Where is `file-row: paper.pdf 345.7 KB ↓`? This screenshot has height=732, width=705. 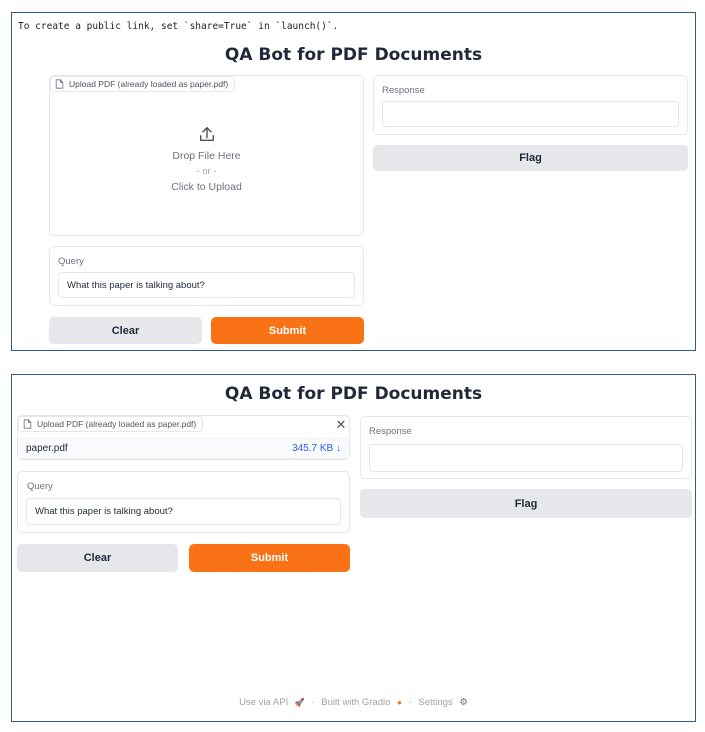 file-row: paper.pdf 345.7 KB ↓ is located at coordinates (183, 448).